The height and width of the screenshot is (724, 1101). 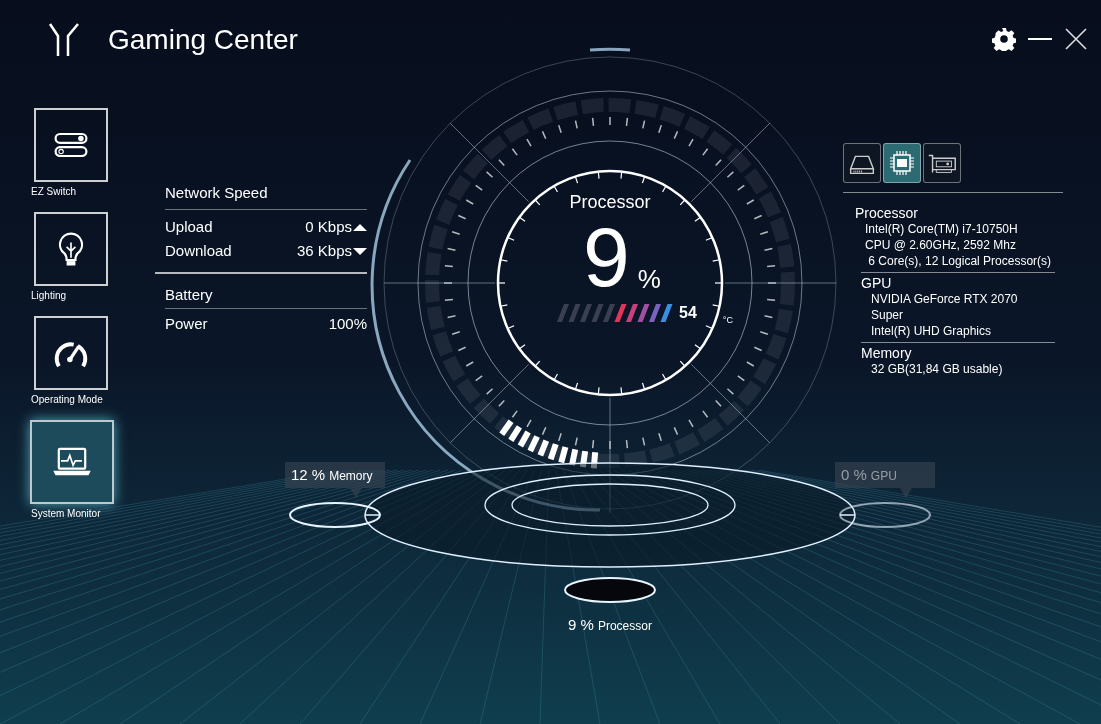 What do you see at coordinates (869, 474) in the screenshot?
I see `node-label: 0 % GPU` at bounding box center [869, 474].